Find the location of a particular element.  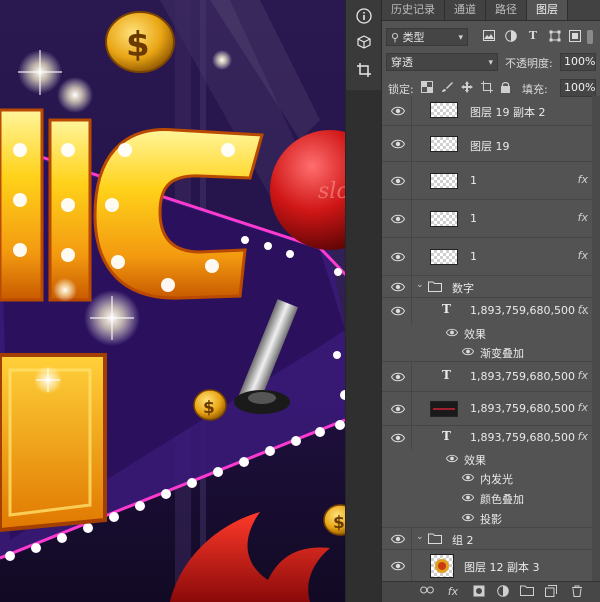

link-icon is located at coordinates (427, 592).